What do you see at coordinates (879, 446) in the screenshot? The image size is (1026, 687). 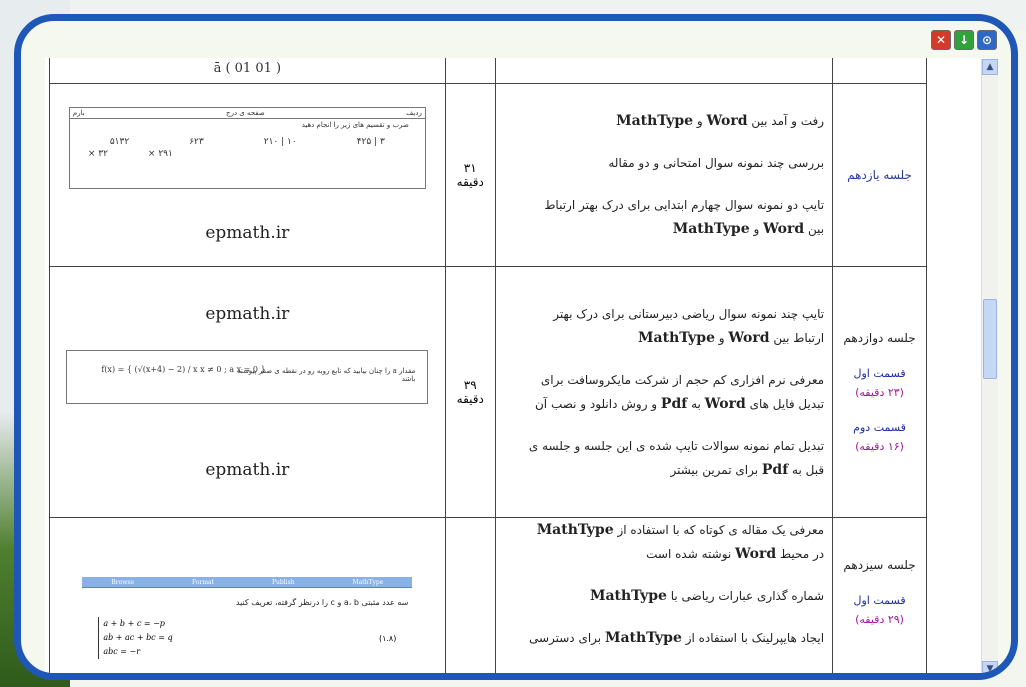 I see `part-duration: (۱۶ دقیقه)` at bounding box center [879, 446].